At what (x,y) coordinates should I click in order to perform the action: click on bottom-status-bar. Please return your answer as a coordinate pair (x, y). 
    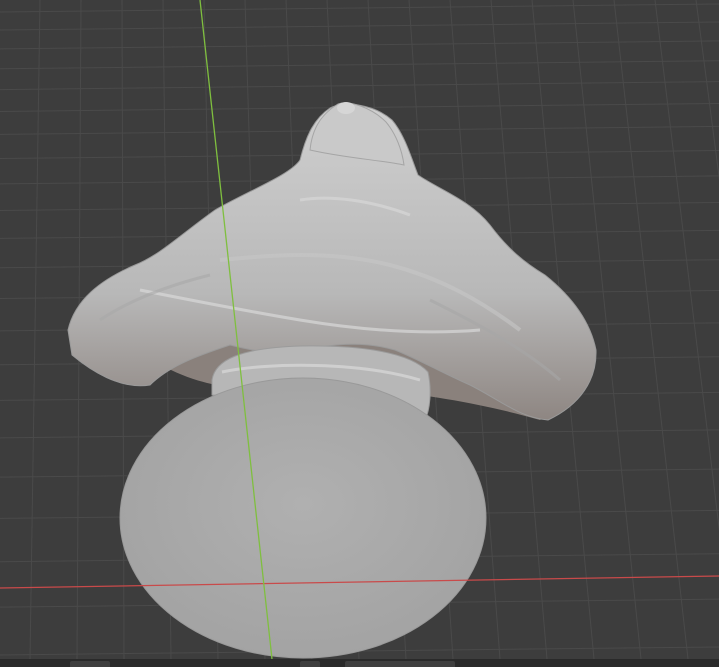
    Looking at the image, I should click on (359, 663).